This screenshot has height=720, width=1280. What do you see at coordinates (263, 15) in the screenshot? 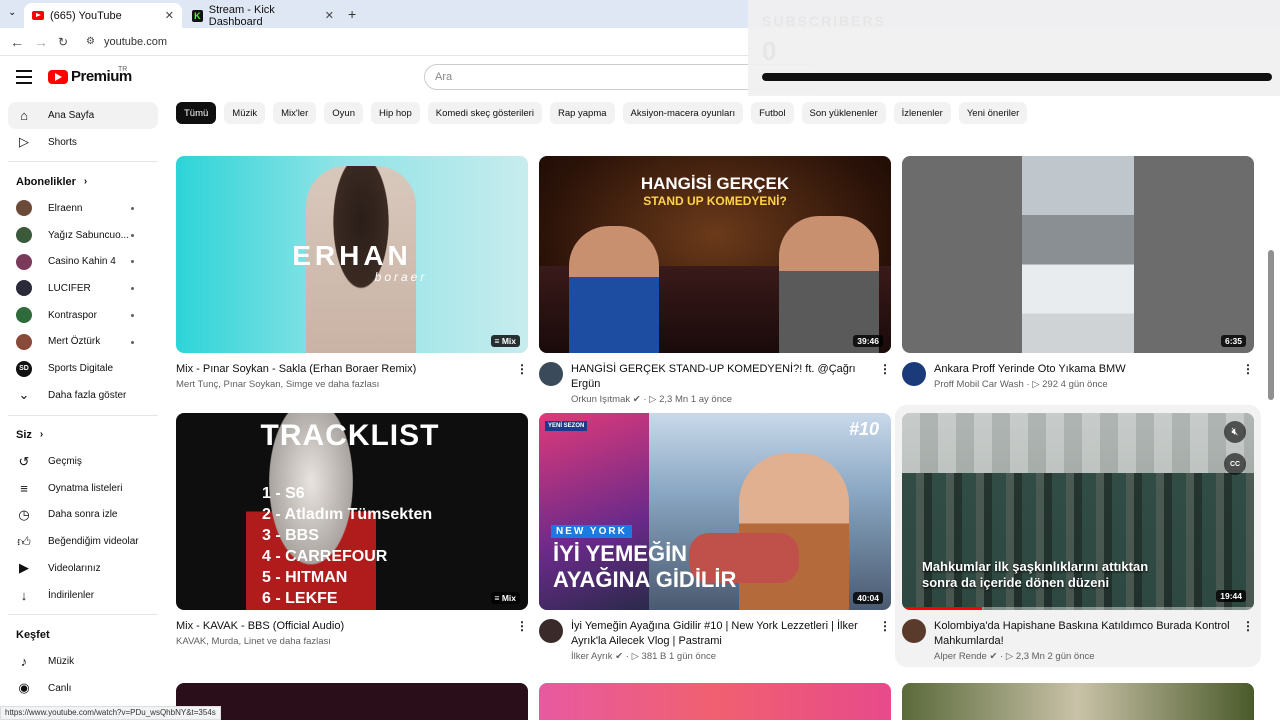
I see `tab-kick: K Stream - Kick Dashboard ✕` at bounding box center [263, 15].